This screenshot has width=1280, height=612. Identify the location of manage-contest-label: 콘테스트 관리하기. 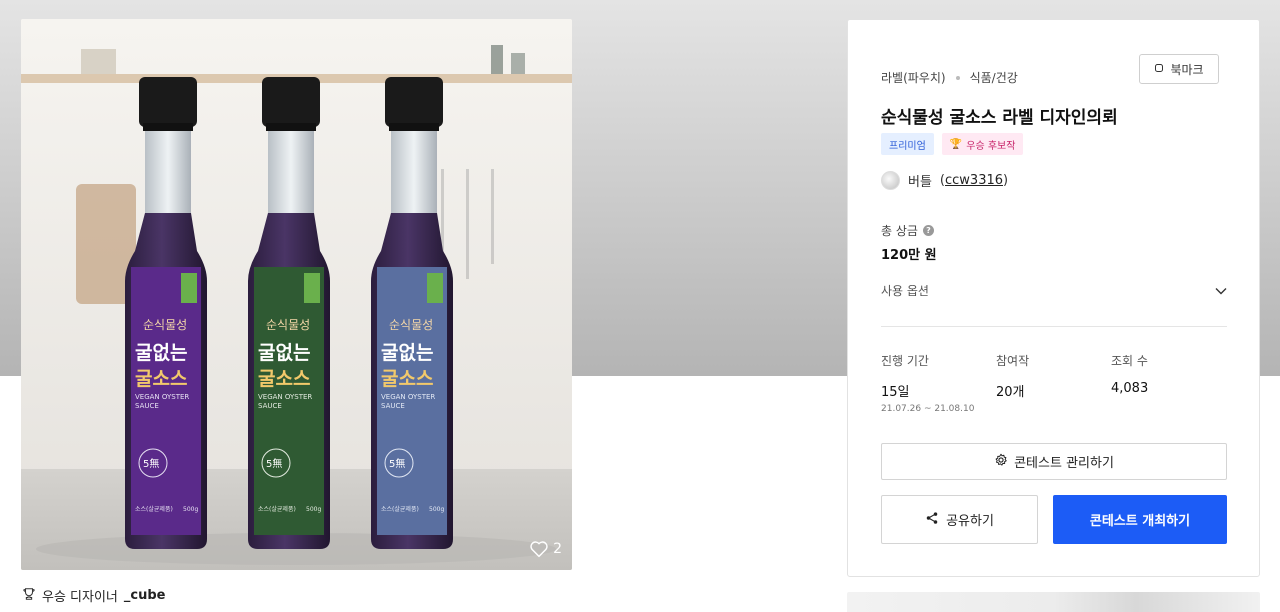
(1064, 463).